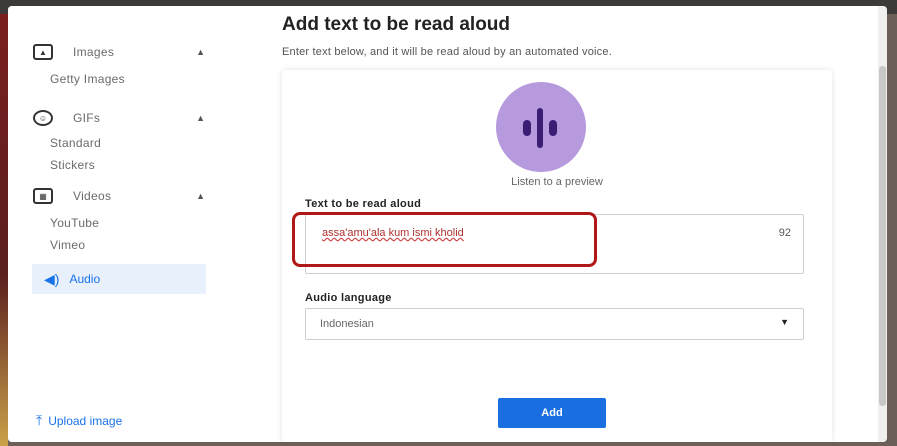 The width and height of the screenshot is (897, 446). I want to click on sidebar-section-videos: ▦ Videos ▲, so click(119, 196).